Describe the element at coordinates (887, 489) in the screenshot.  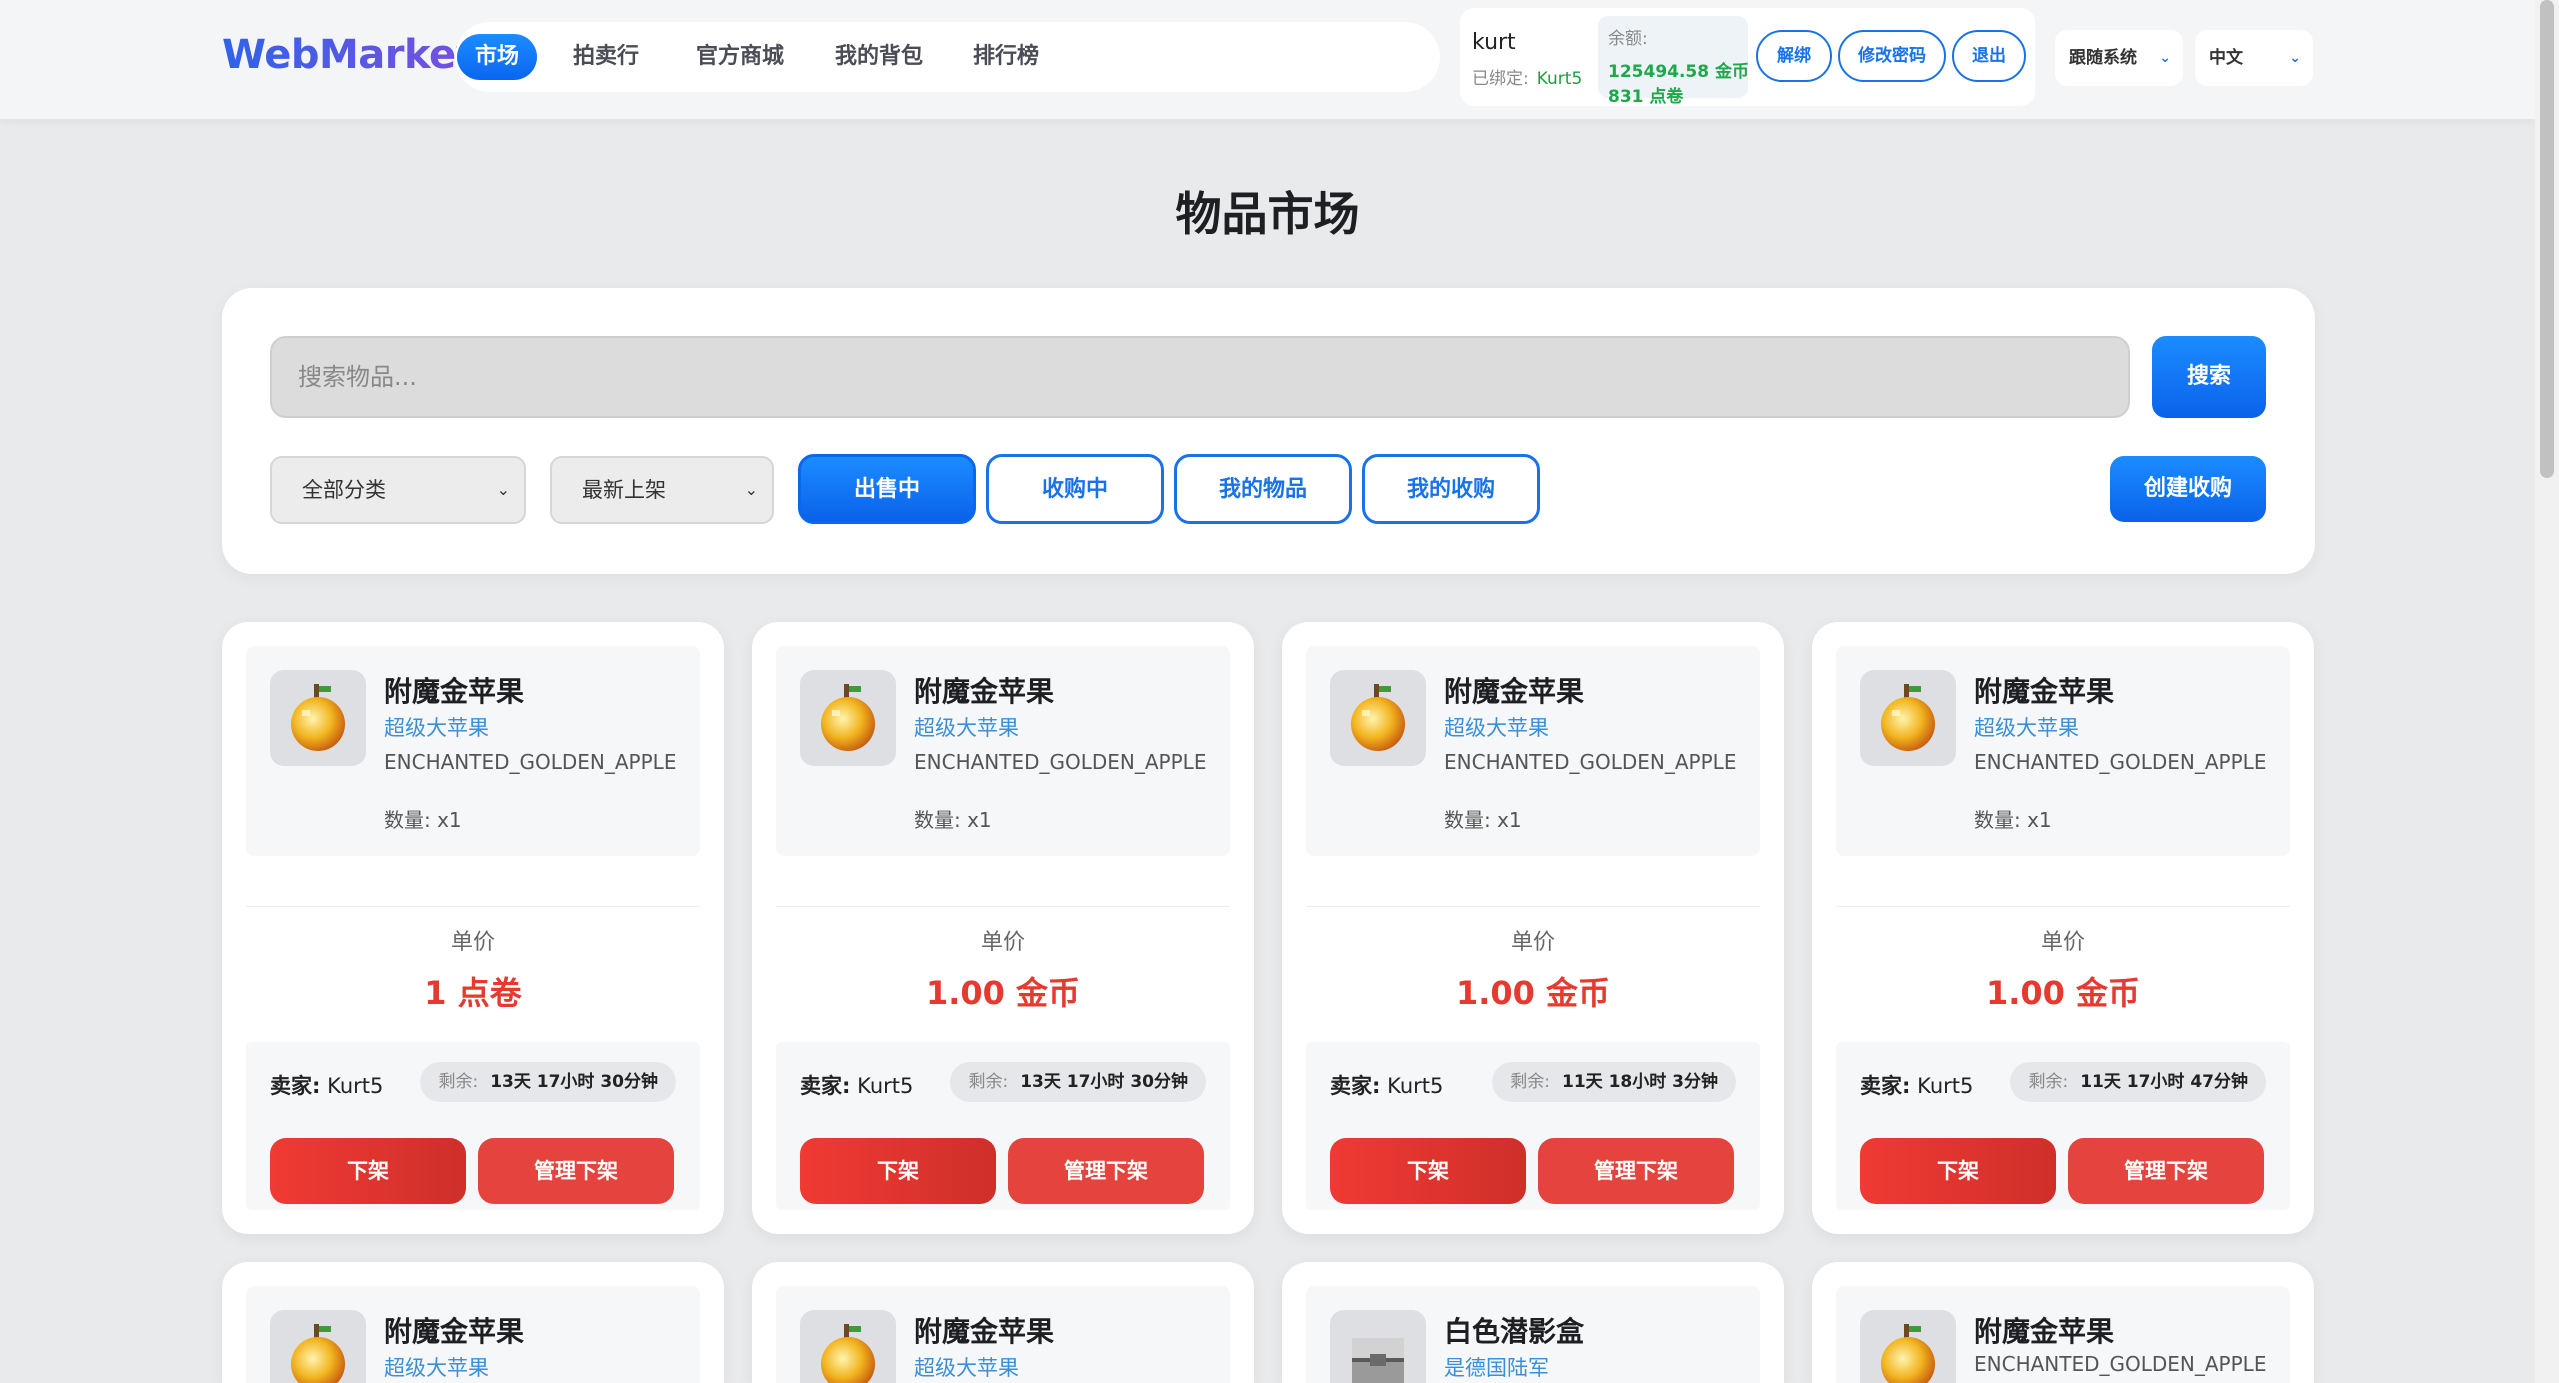
I see `filter-selling: 出售中` at that location.